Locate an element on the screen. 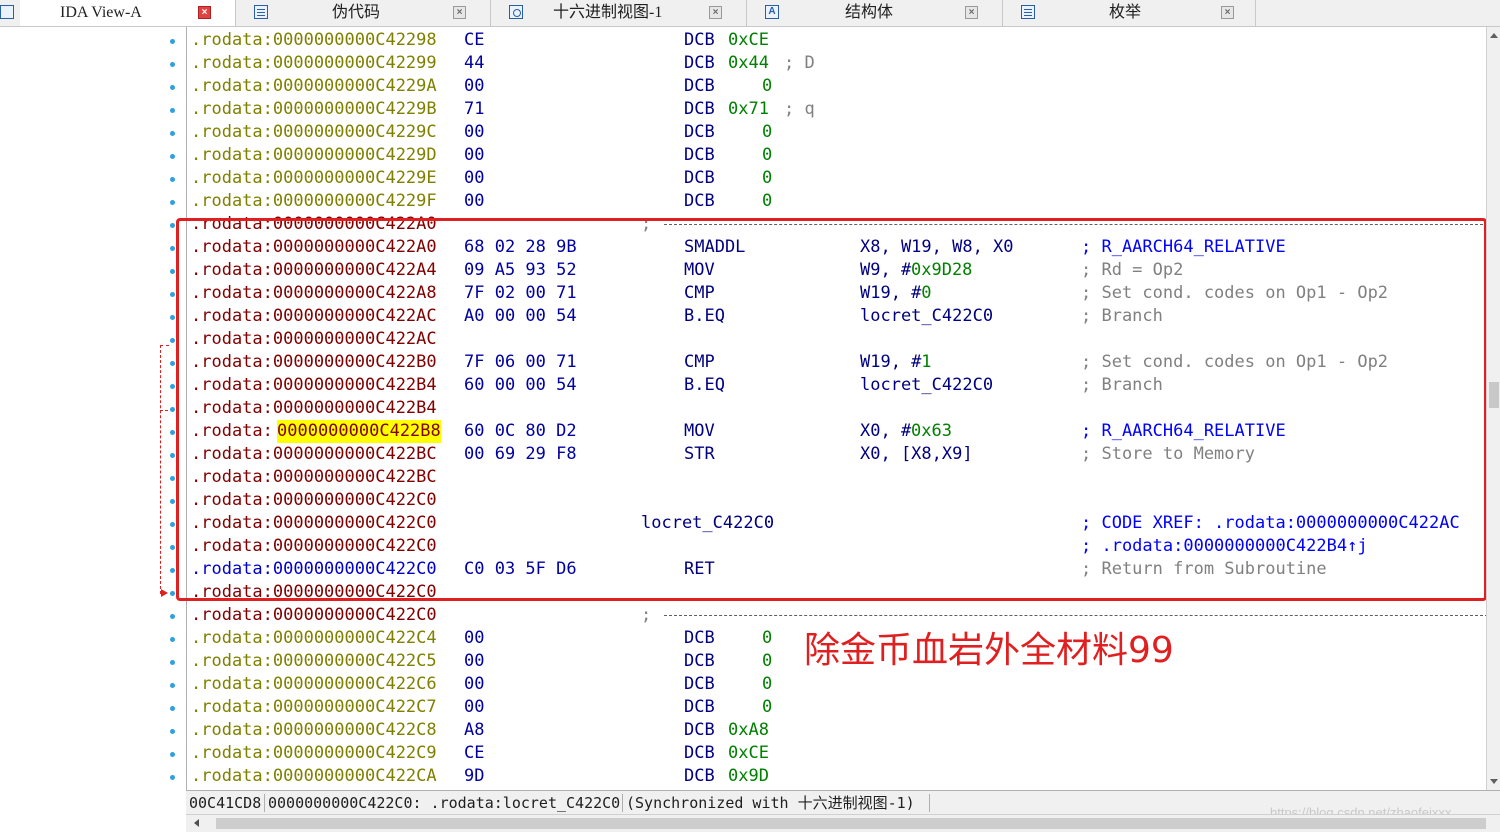 This screenshot has width=1500, height=832. operand-number: 0 is located at coordinates (926, 293).